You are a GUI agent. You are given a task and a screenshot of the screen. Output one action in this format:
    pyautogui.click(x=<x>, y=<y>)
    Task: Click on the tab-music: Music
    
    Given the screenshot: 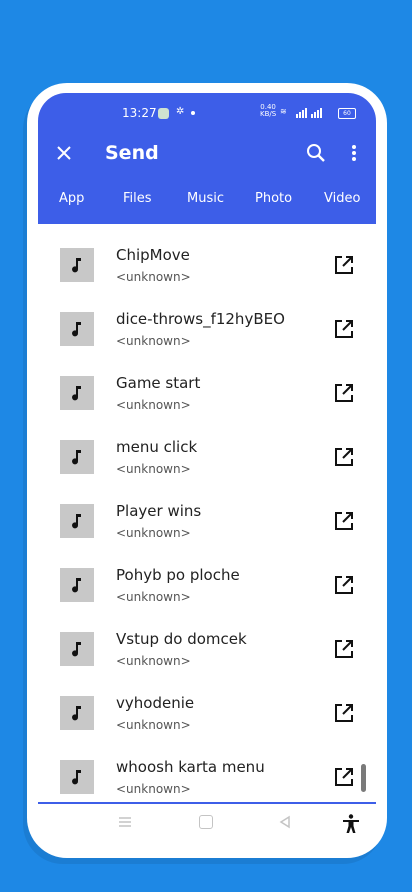 What is the action you would take?
    pyautogui.click(x=205, y=198)
    